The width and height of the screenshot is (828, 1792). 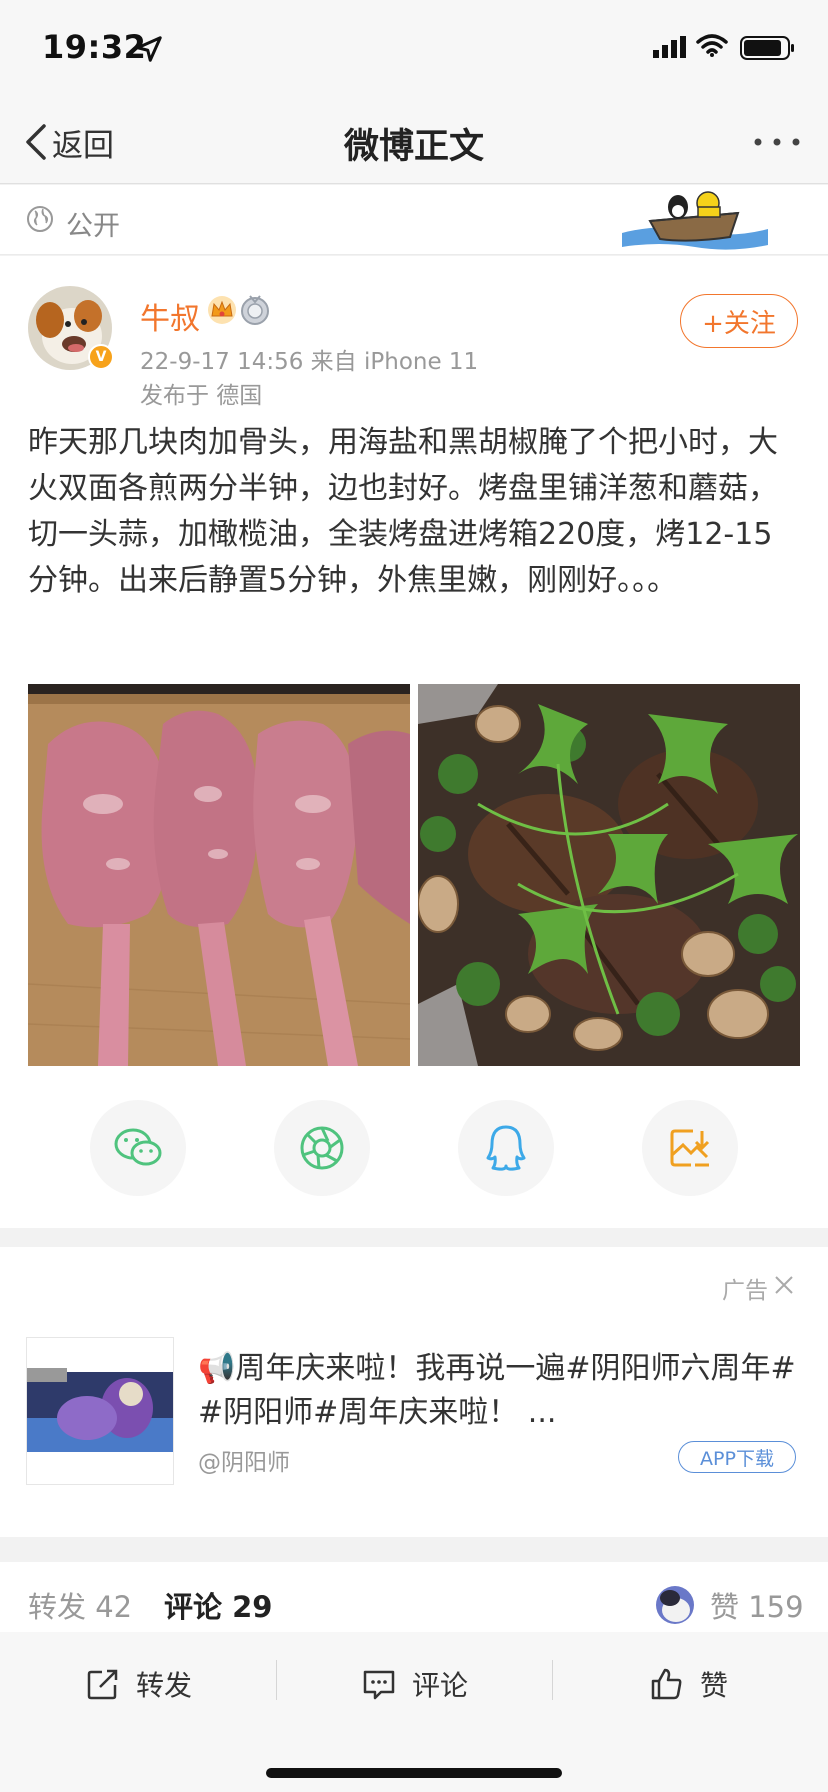 I want to click on app-download-button: APP下载, so click(x=737, y=1457).